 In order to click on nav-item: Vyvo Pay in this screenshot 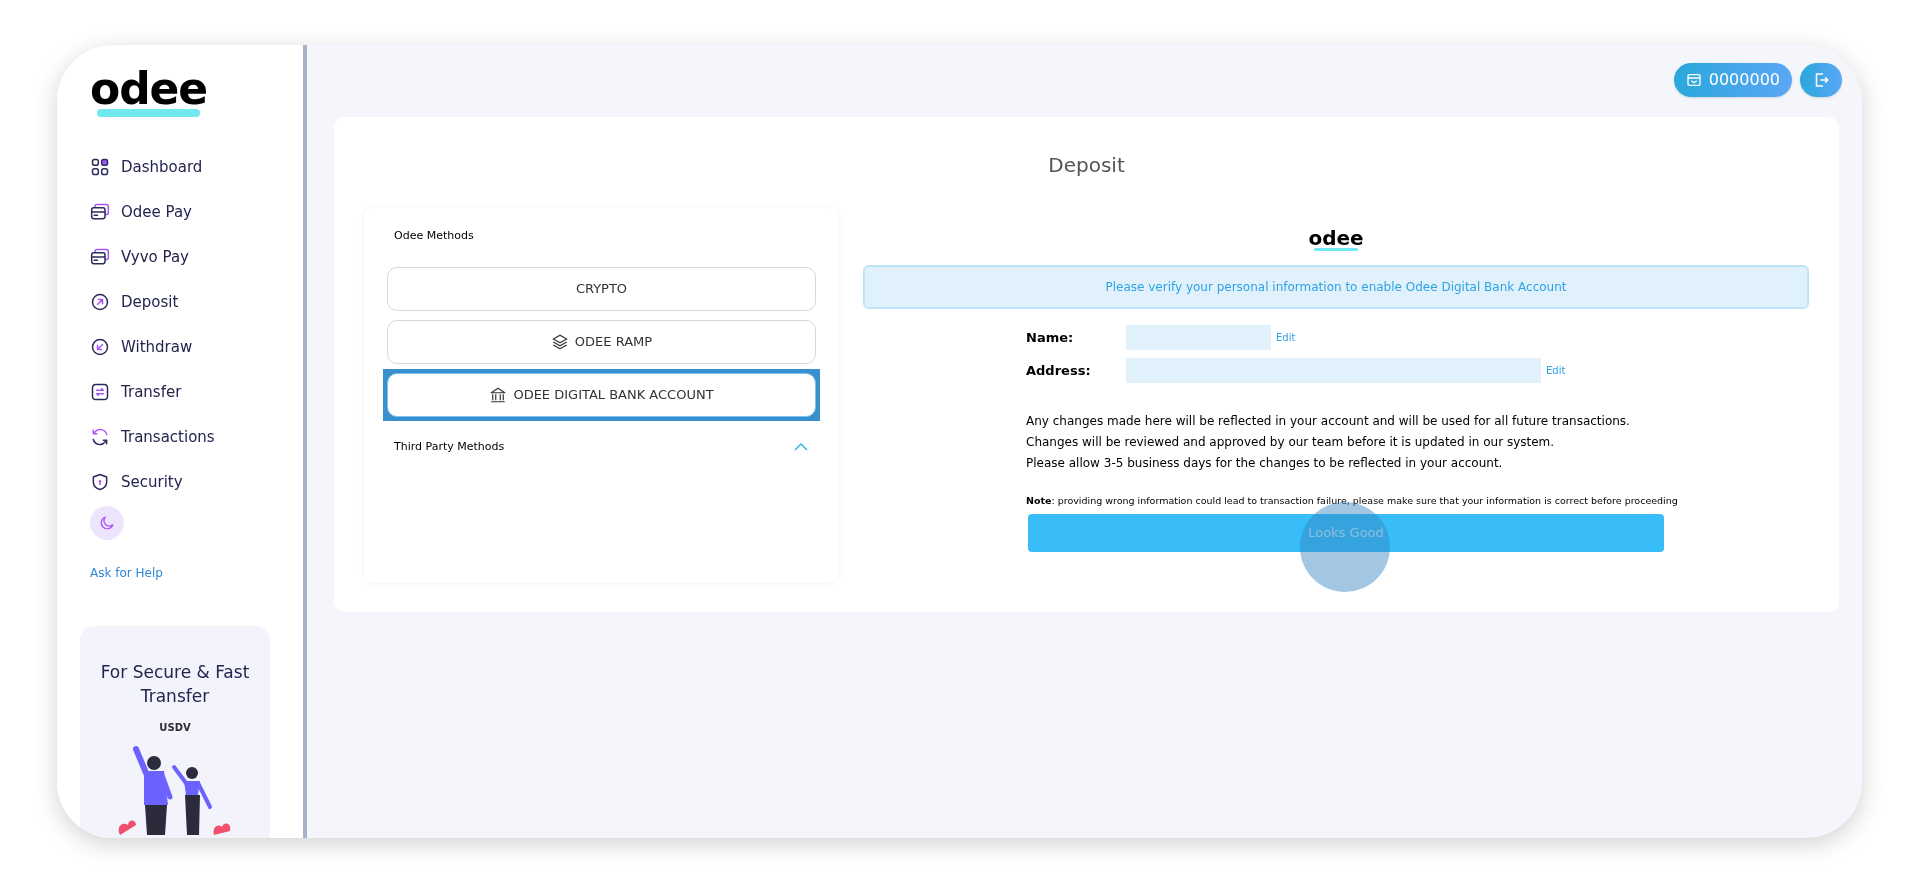, I will do `click(196, 257)`.